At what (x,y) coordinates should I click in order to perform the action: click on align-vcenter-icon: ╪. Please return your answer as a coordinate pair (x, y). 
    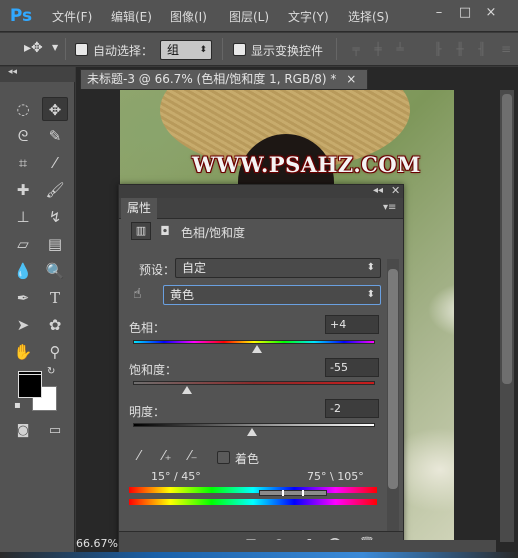
    Looking at the image, I should click on (378, 49).